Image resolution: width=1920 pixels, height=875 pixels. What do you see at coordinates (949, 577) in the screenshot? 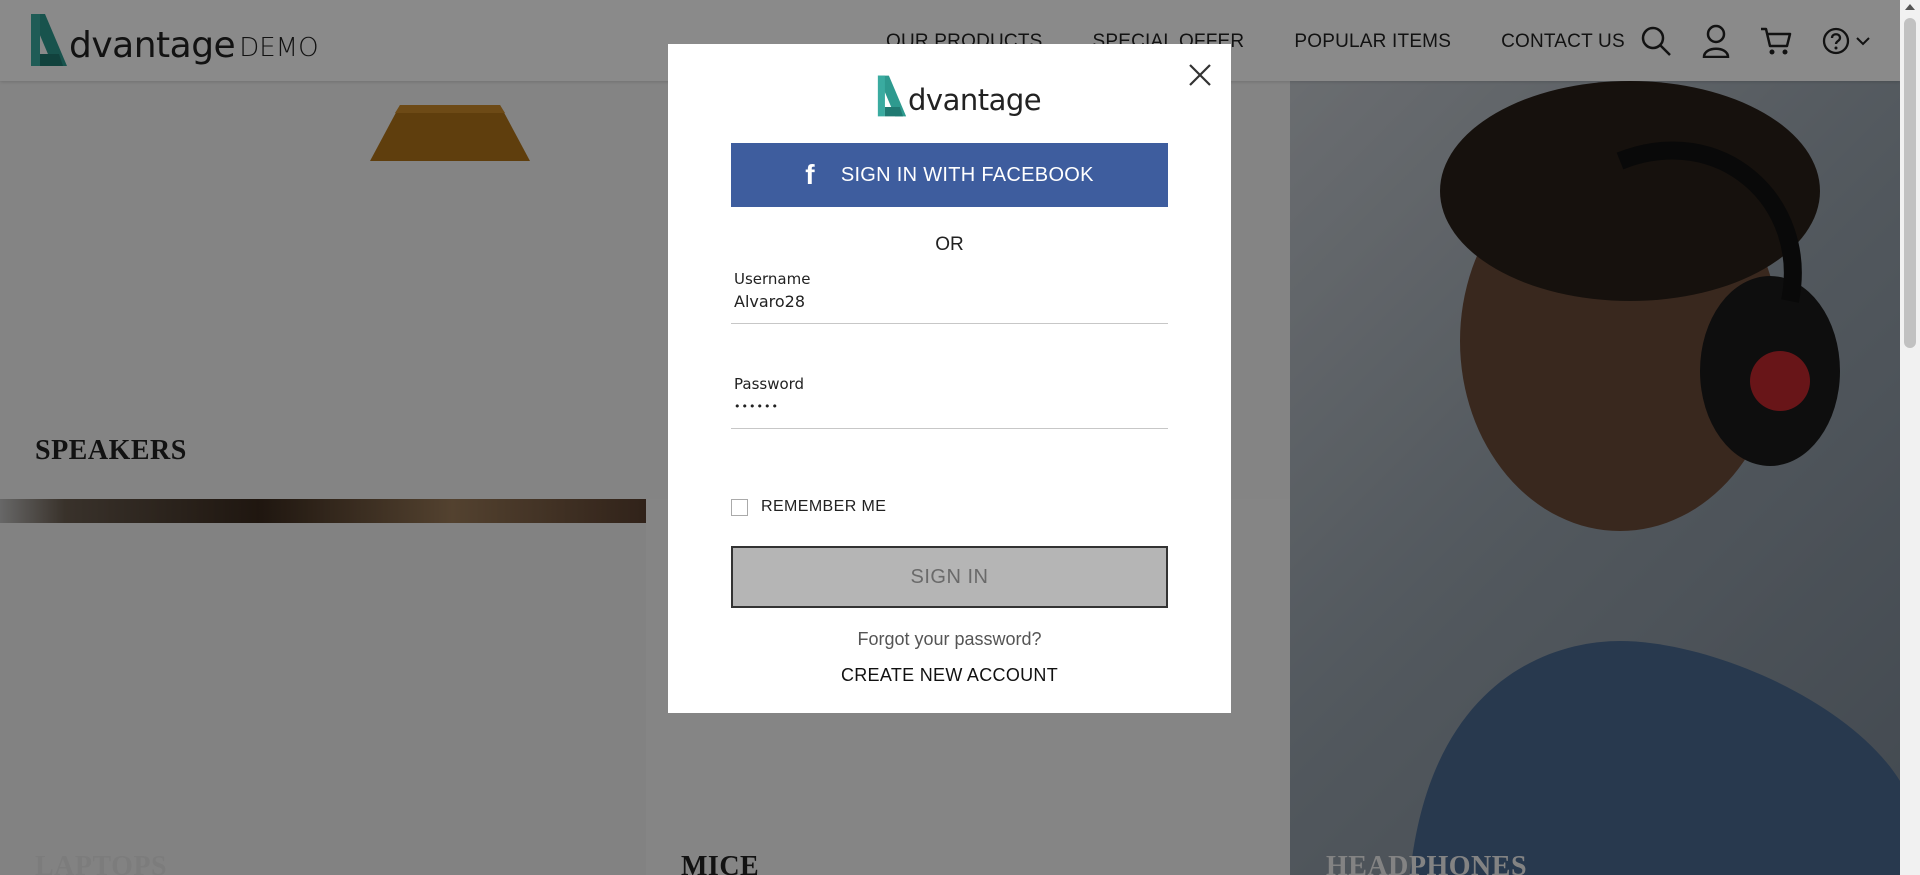
I see `sign-in-button: SIGN IN` at bounding box center [949, 577].